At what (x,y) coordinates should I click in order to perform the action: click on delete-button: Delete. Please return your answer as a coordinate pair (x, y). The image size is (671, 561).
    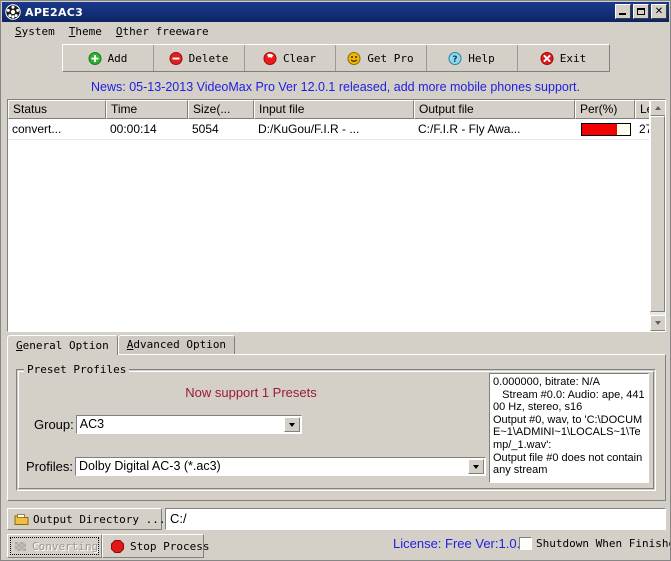
    Looking at the image, I should click on (199, 58).